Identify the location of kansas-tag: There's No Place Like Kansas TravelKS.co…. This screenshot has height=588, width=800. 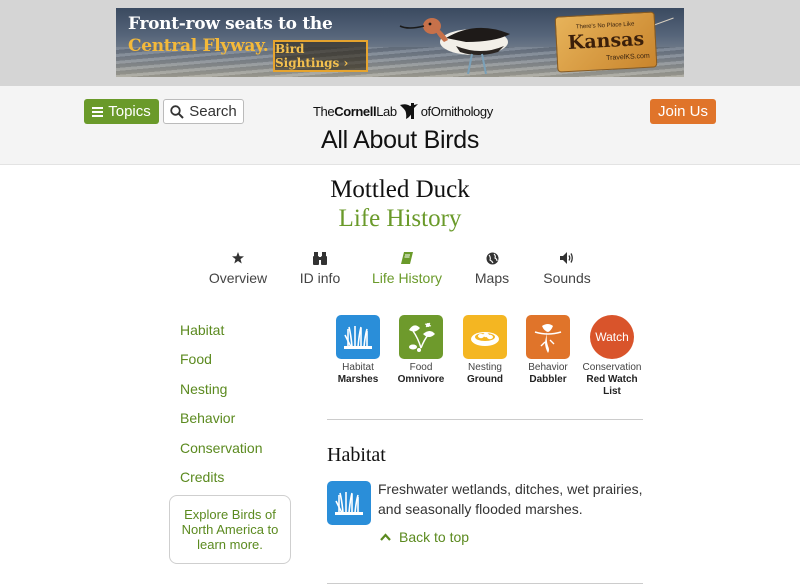
(606, 42).